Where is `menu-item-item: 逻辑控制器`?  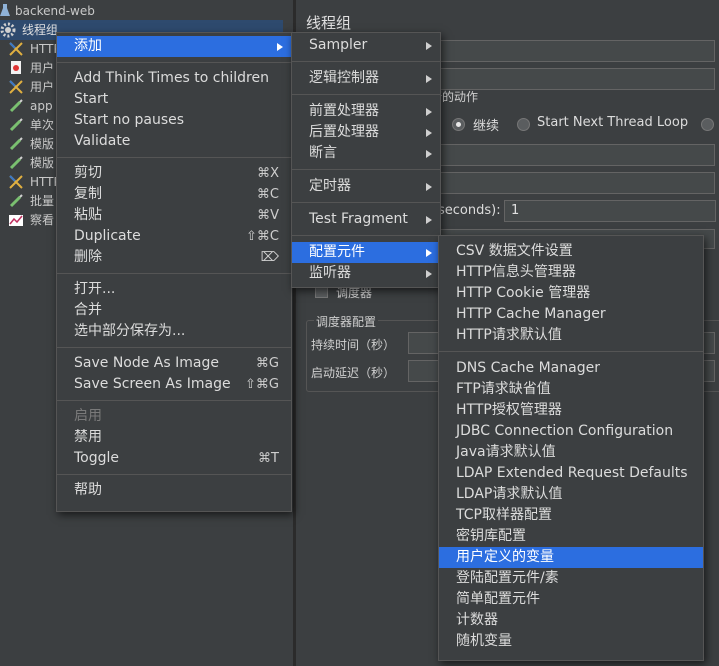
menu-item-item: 逻辑控制器 is located at coordinates (366, 78).